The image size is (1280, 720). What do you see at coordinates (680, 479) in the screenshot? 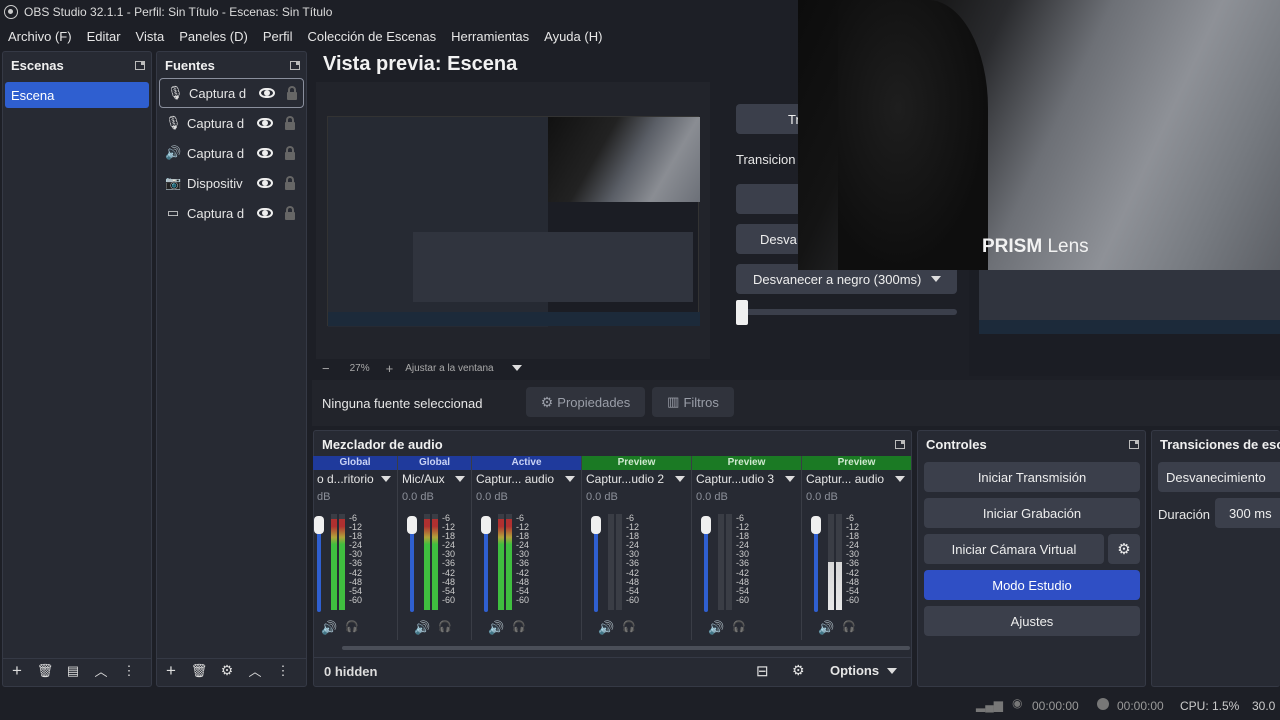
I see `chevron-down-icon` at bounding box center [680, 479].